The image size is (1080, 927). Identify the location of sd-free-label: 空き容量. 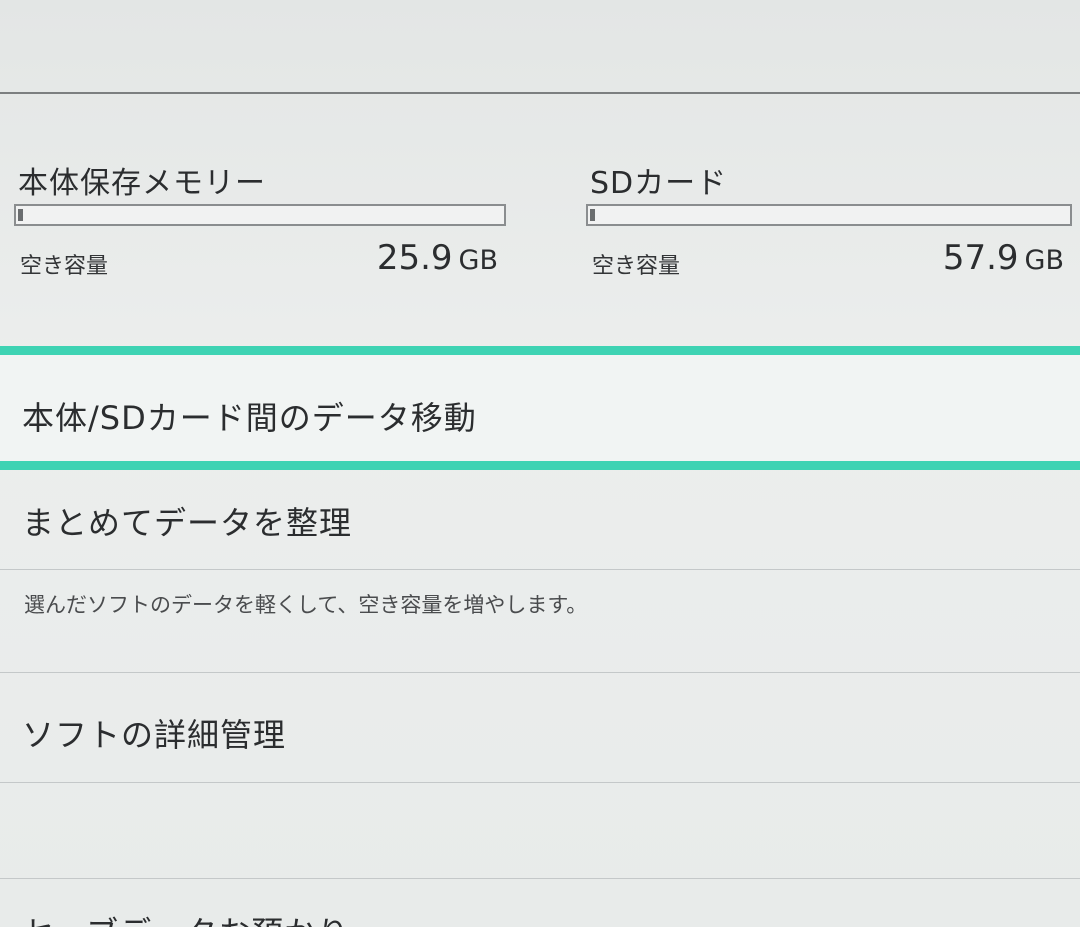
(636, 266).